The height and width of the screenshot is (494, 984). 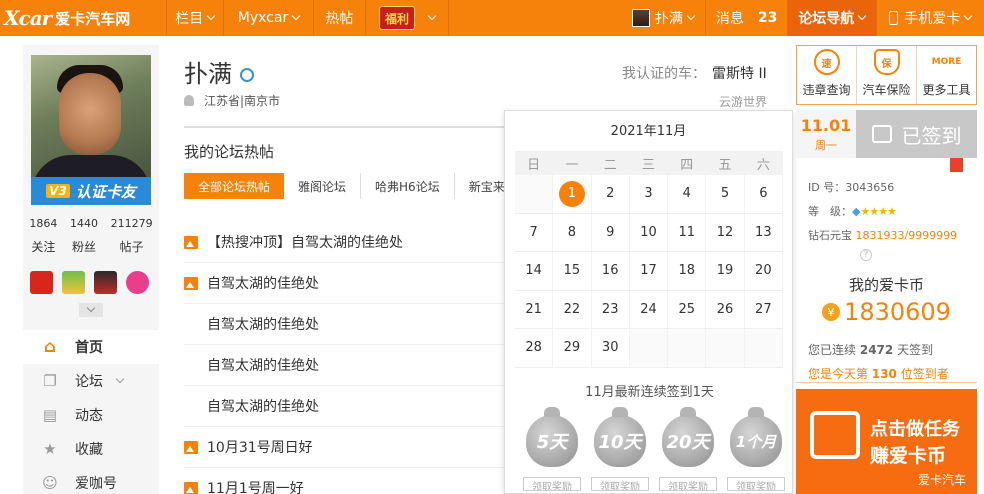 What do you see at coordinates (687, 194) in the screenshot?
I see `calendar-day: 4` at bounding box center [687, 194].